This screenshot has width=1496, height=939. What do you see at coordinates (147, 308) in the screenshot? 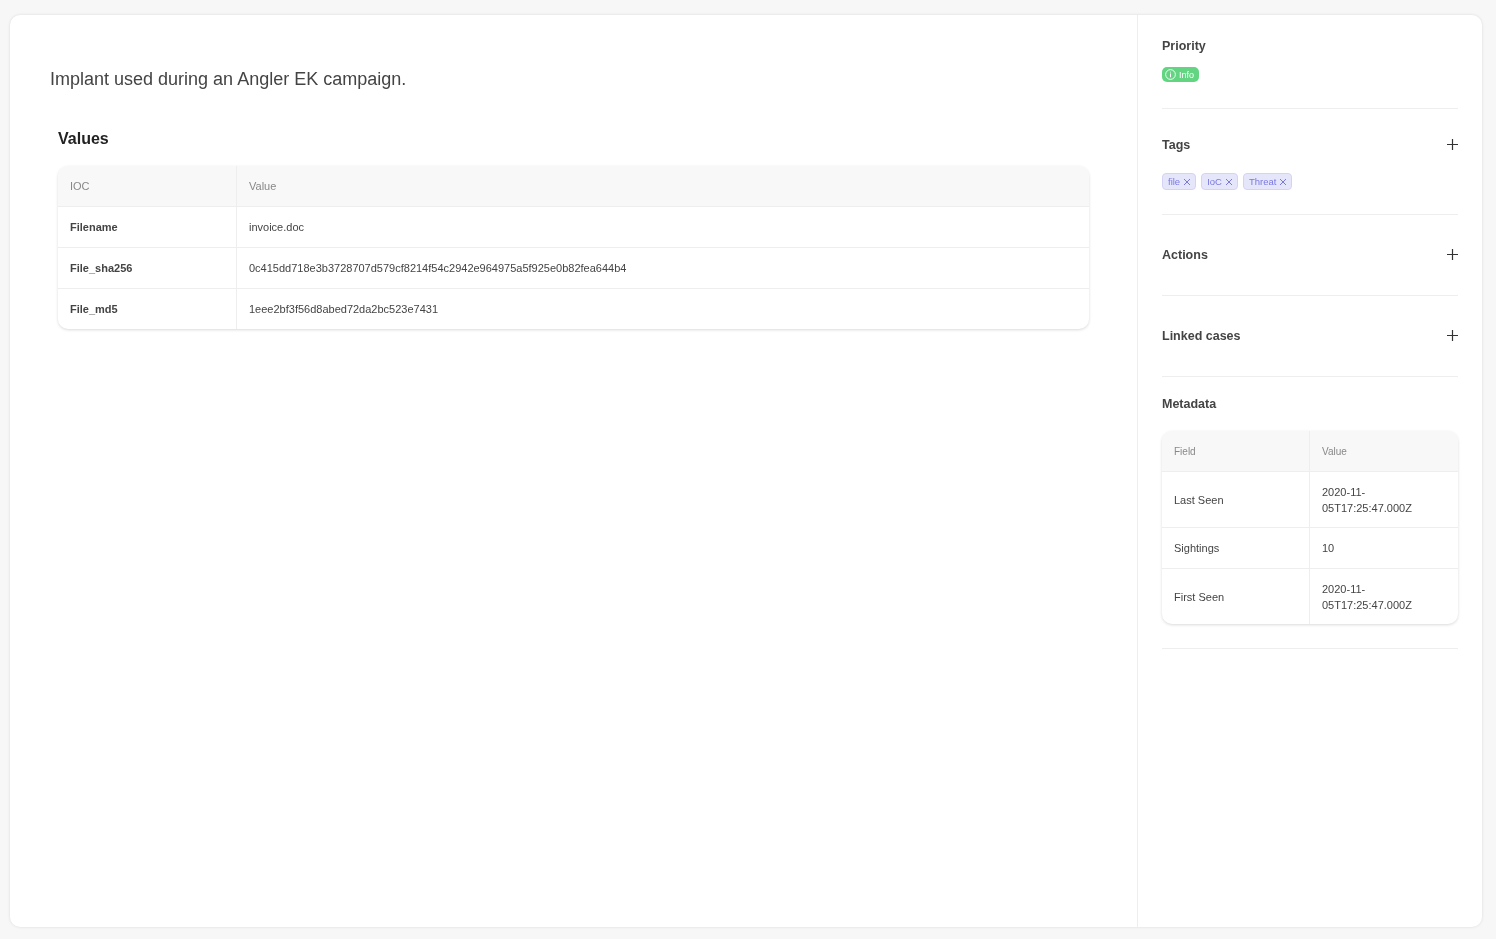
I see `table-cell: File_md5` at bounding box center [147, 308].